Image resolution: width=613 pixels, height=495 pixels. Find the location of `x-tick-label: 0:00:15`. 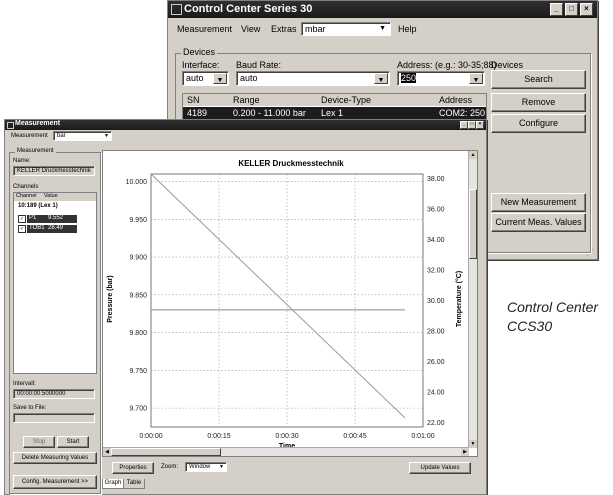

x-tick-label: 0:00:15 is located at coordinates (218, 436).